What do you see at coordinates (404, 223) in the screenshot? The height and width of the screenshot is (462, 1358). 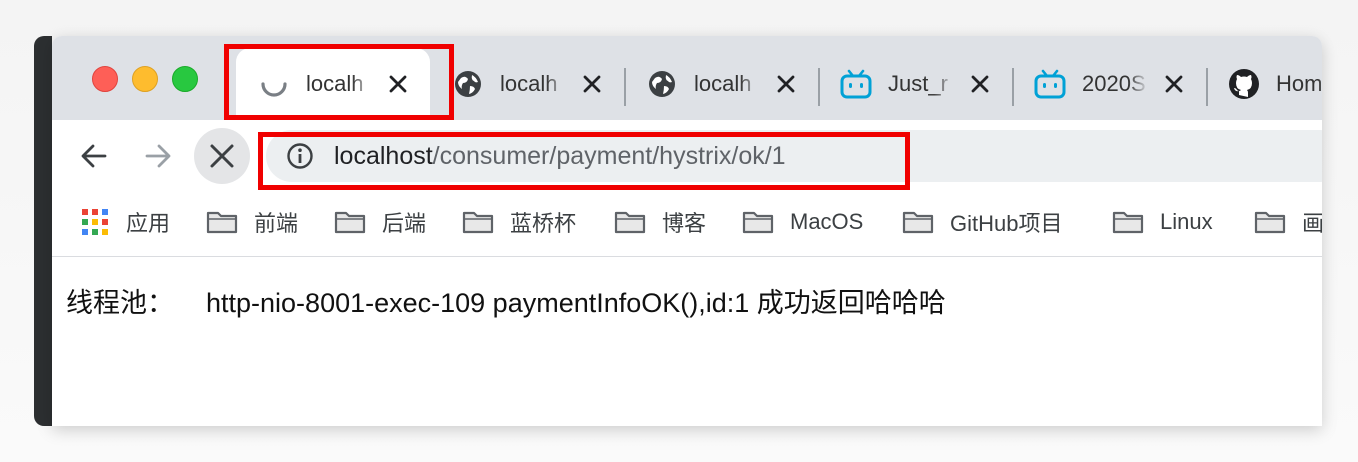 I see `bookmark-label: 后端` at bounding box center [404, 223].